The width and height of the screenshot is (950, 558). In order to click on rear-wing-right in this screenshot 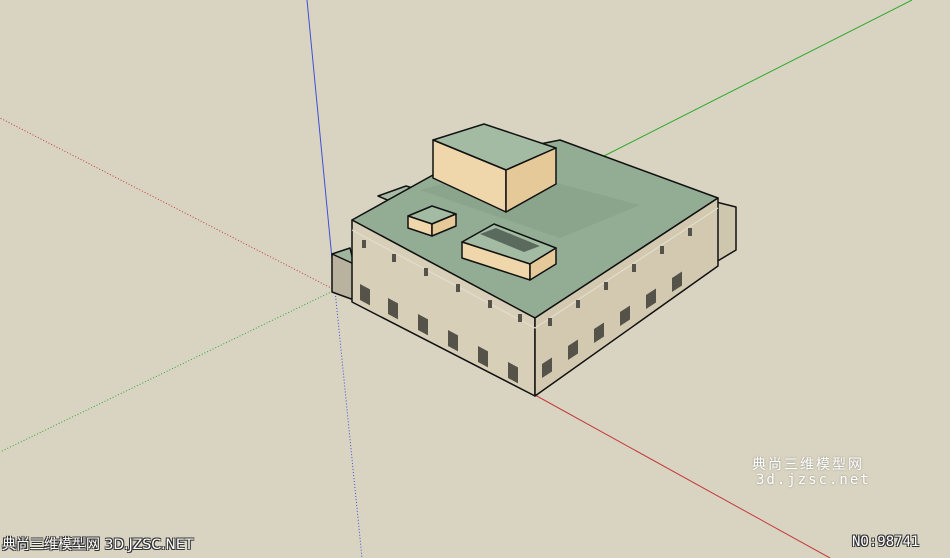, I will do `click(726, 232)`.